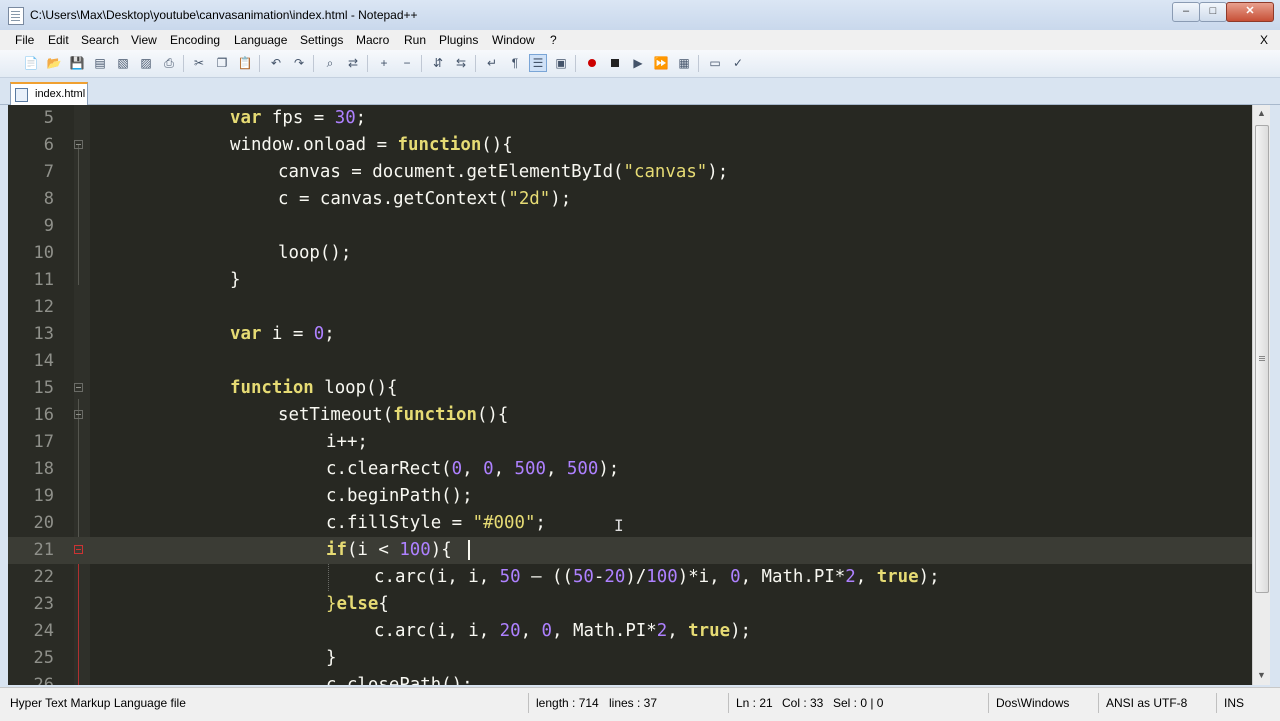 The image size is (1280, 721). Describe the element at coordinates (738, 63) in the screenshot. I see `spell-check-icon: ✓` at that location.